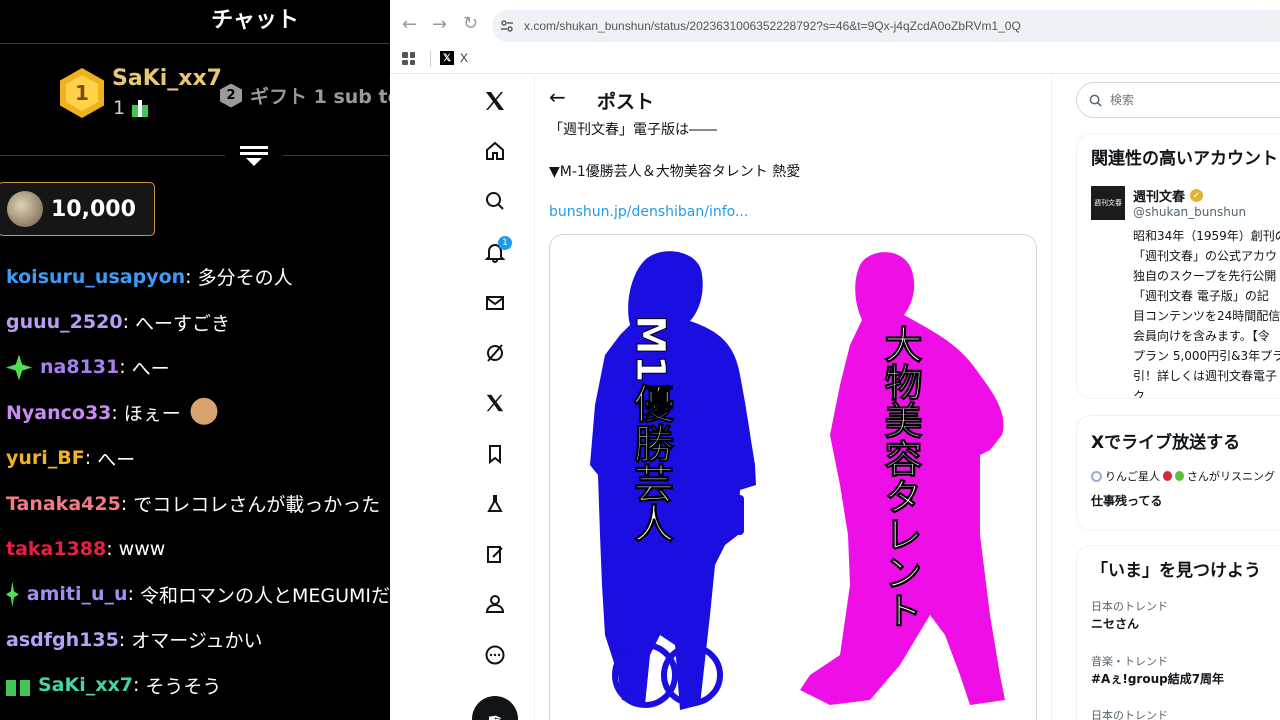 The height and width of the screenshot is (720, 1280). What do you see at coordinates (675, 172) in the screenshot?
I see `post-headline: ▼M-1優勝芸人＆大物美容タレント 熱愛` at bounding box center [675, 172].